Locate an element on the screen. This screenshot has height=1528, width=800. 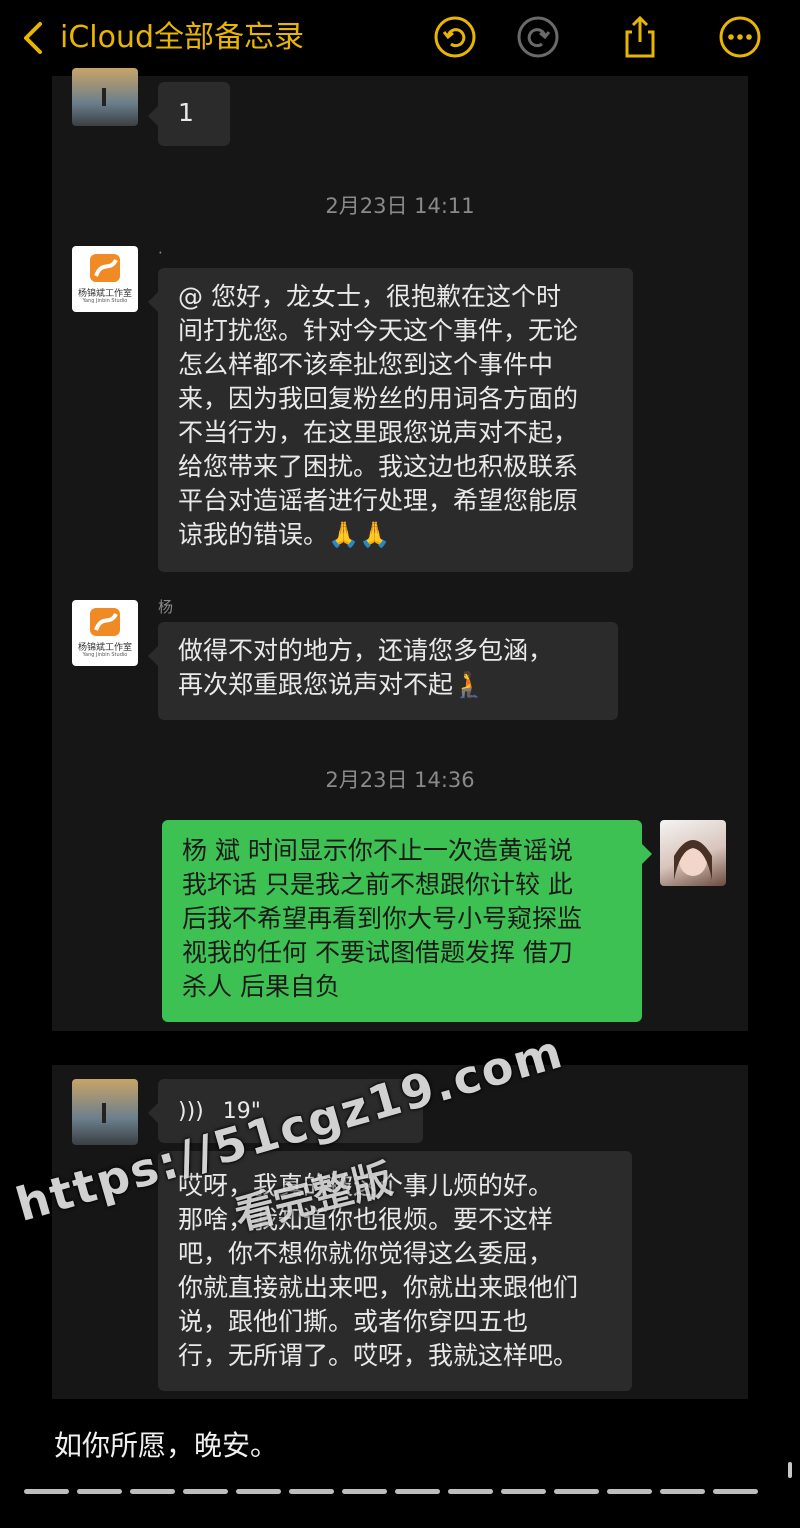
message-line: 杀人 后果自负 is located at coordinates (261, 986).